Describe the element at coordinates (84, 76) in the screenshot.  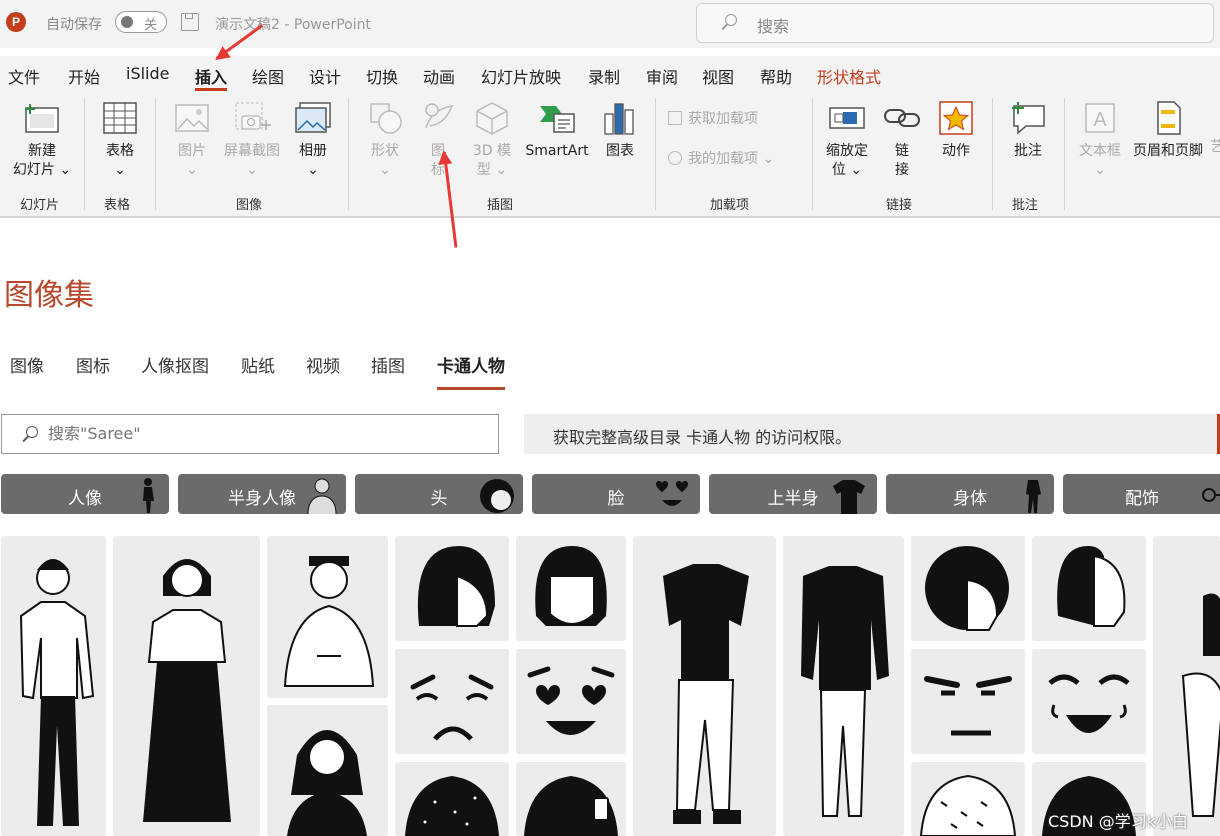
I see `tab-home: 开始` at that location.